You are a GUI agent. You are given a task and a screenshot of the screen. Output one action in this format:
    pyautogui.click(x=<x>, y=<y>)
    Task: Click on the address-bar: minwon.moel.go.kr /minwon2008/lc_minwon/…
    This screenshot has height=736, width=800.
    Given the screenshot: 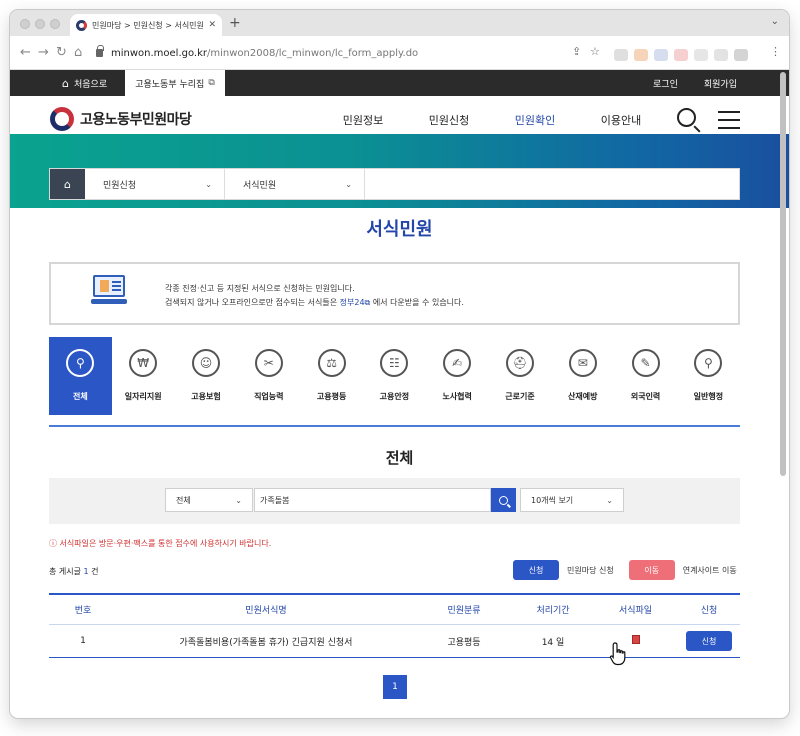 What is the action you would take?
    pyautogui.click(x=356, y=53)
    